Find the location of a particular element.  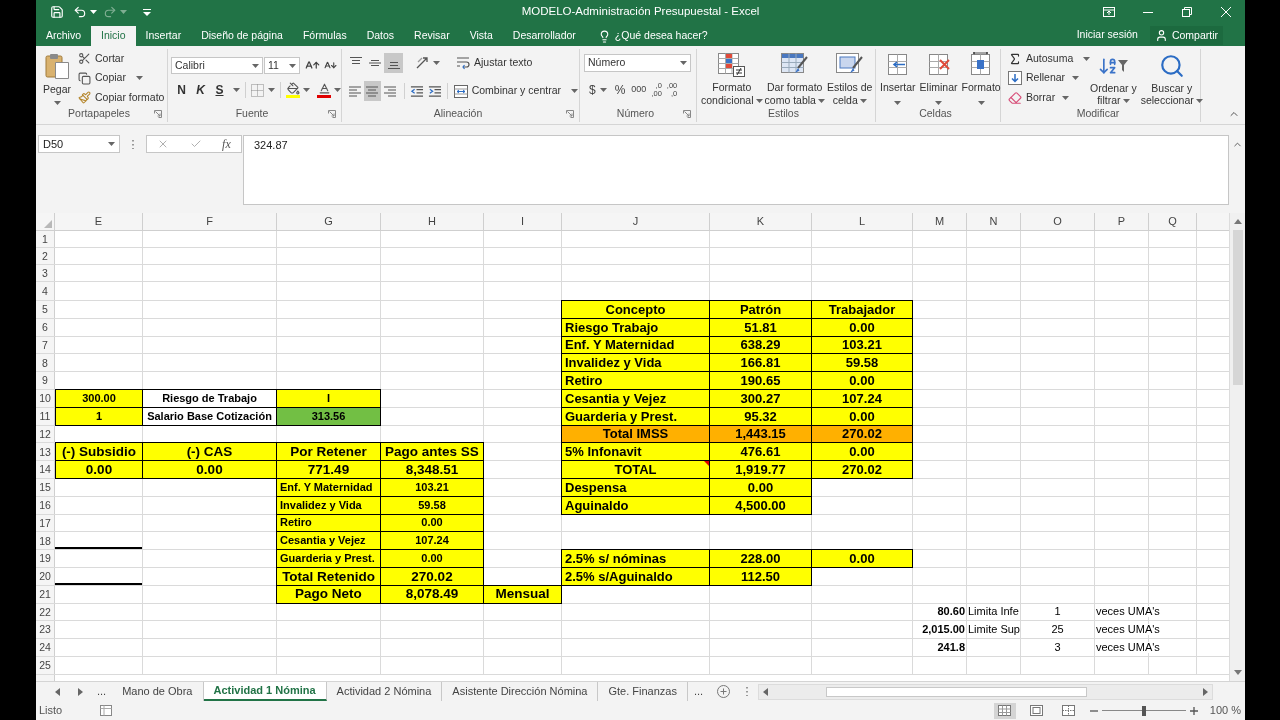

ribbon-tab: Insertar is located at coordinates (163, 36).